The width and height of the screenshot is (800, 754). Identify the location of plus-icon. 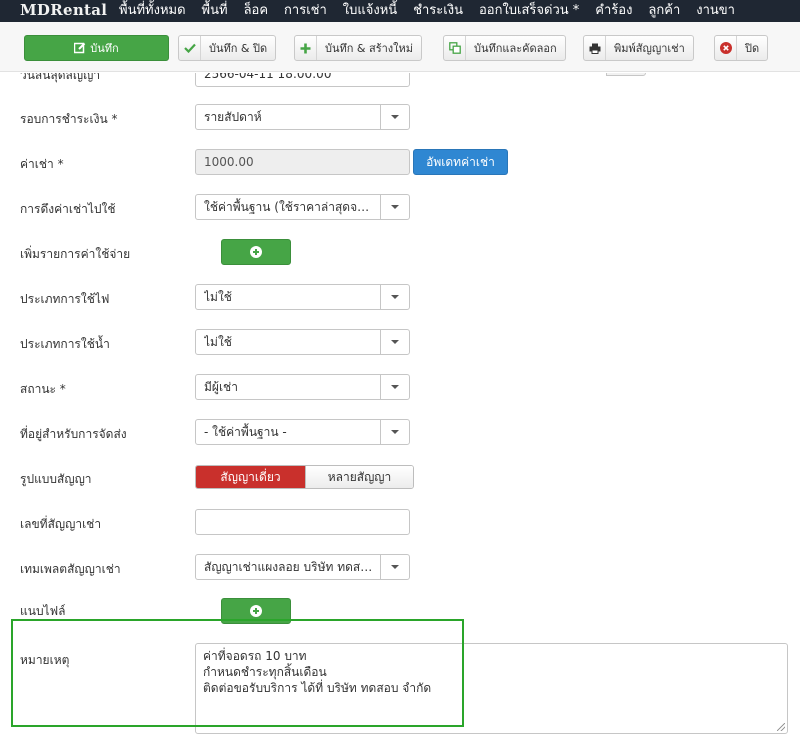
(306, 48).